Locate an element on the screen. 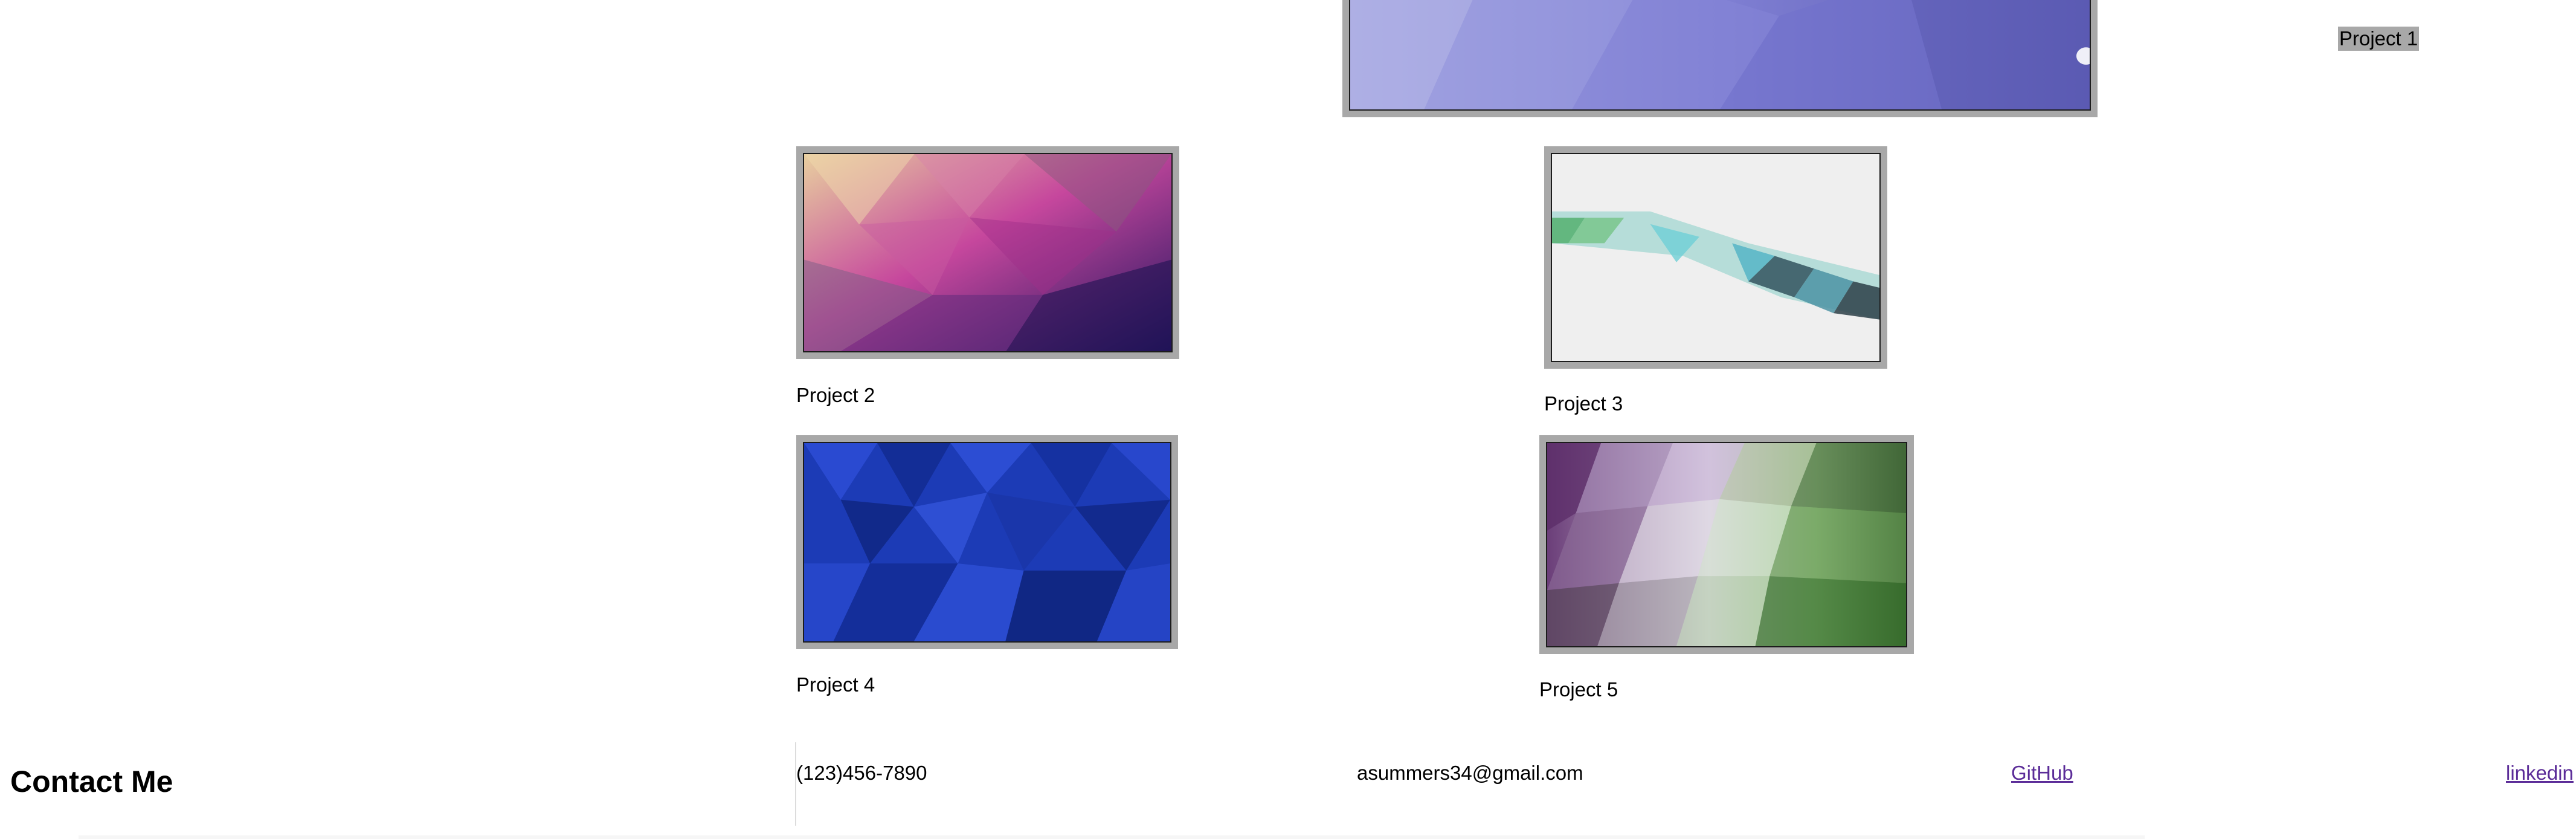  project-4-image is located at coordinates (987, 542).